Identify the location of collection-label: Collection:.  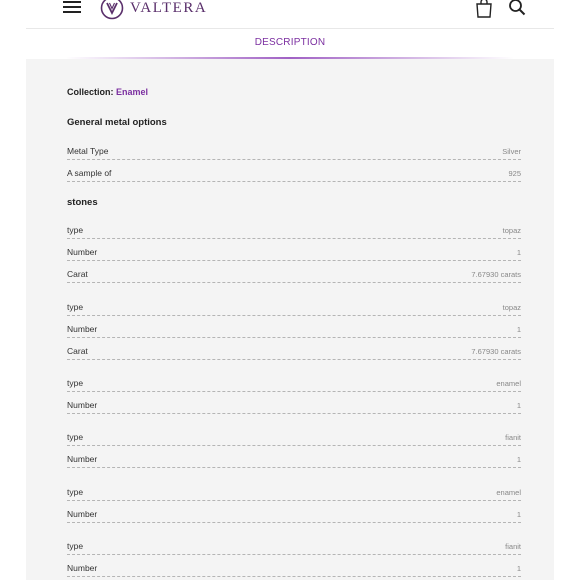
(90, 92).